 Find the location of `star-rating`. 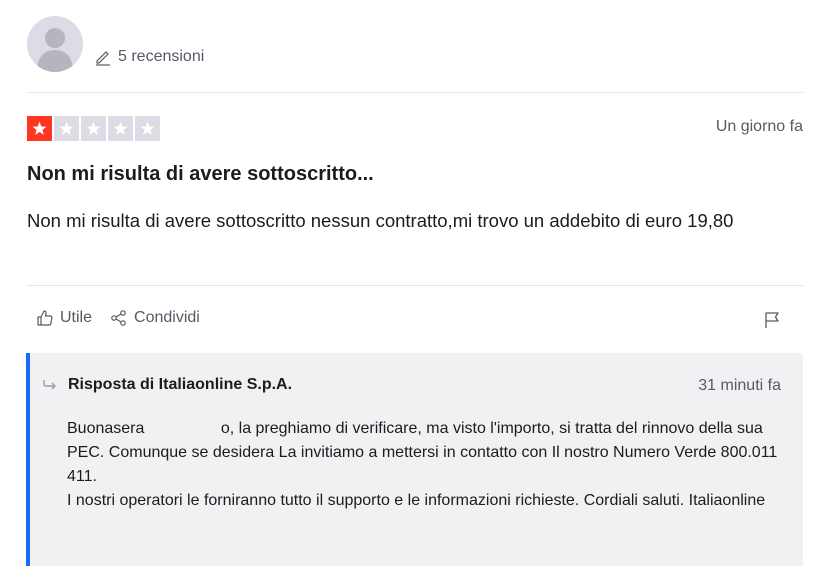

star-rating is located at coordinates (93, 128).